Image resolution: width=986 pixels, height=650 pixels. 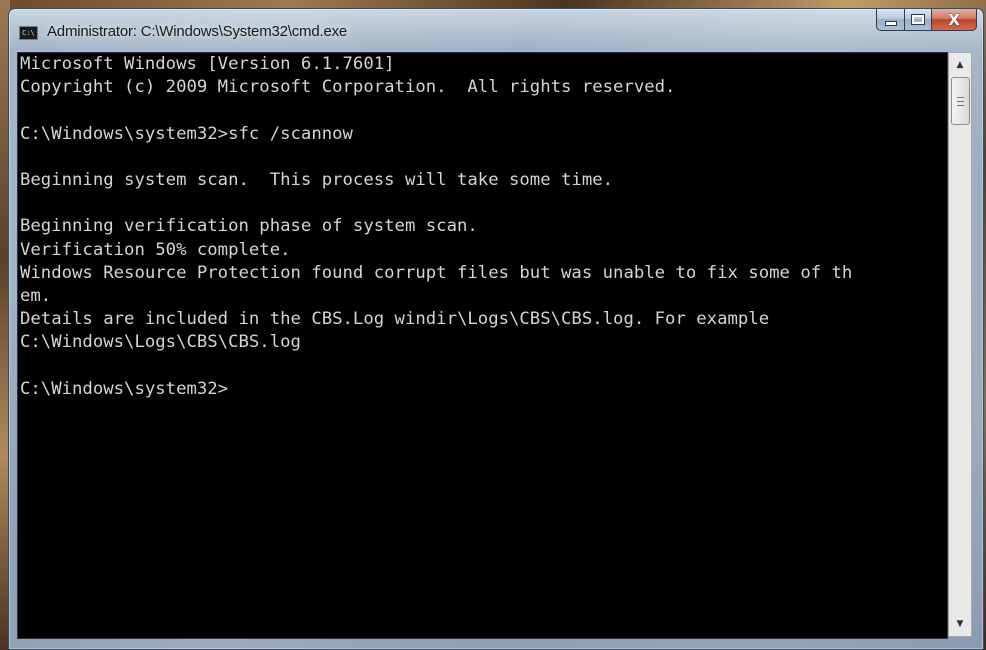 What do you see at coordinates (207, 64) in the screenshot?
I see `console-line: Microsoft Windows [Version 6.1.7601]` at bounding box center [207, 64].